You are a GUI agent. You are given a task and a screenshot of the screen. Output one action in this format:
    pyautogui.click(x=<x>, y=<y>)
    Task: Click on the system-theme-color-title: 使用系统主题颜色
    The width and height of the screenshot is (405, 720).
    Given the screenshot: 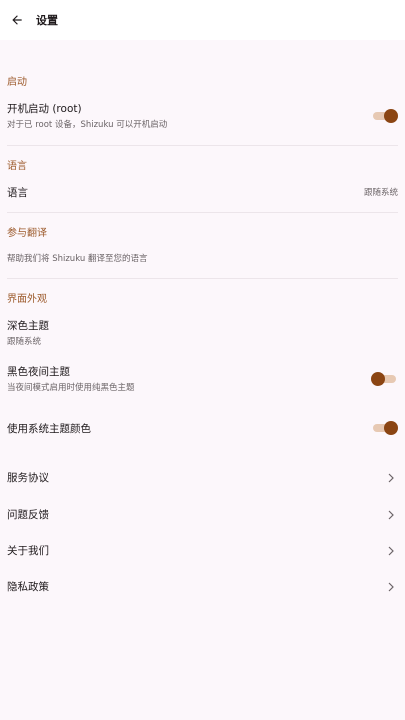 What is the action you would take?
    pyautogui.click(x=49, y=429)
    